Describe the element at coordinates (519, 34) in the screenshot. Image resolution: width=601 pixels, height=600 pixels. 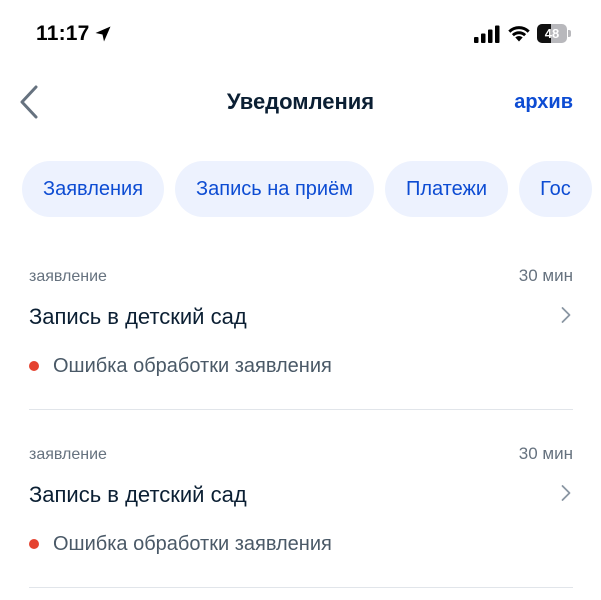
I see `wifi-icon` at that location.